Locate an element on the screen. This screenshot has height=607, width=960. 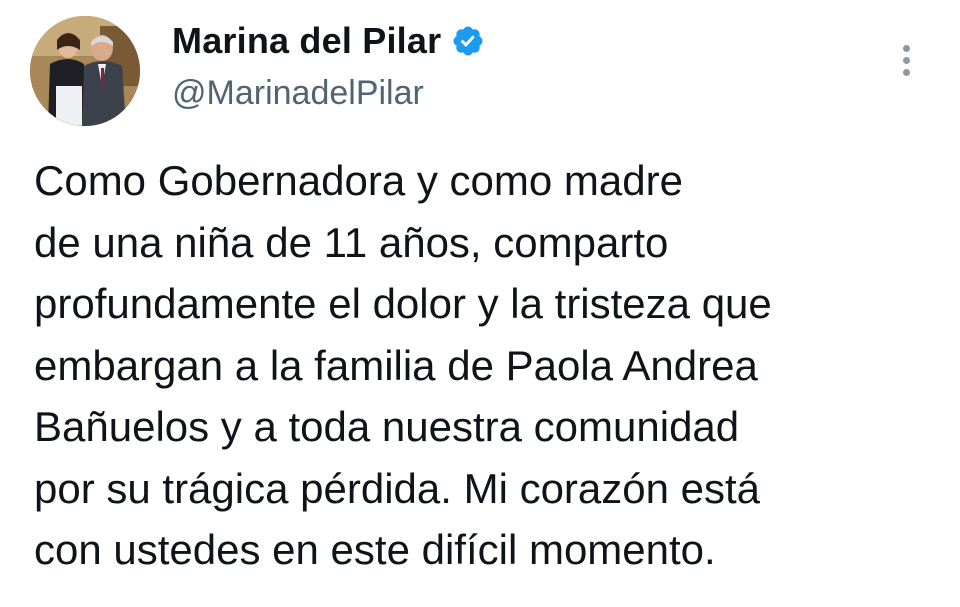
tweet-text-line: Como Gobernadora y como madre is located at coordinates (358, 180).